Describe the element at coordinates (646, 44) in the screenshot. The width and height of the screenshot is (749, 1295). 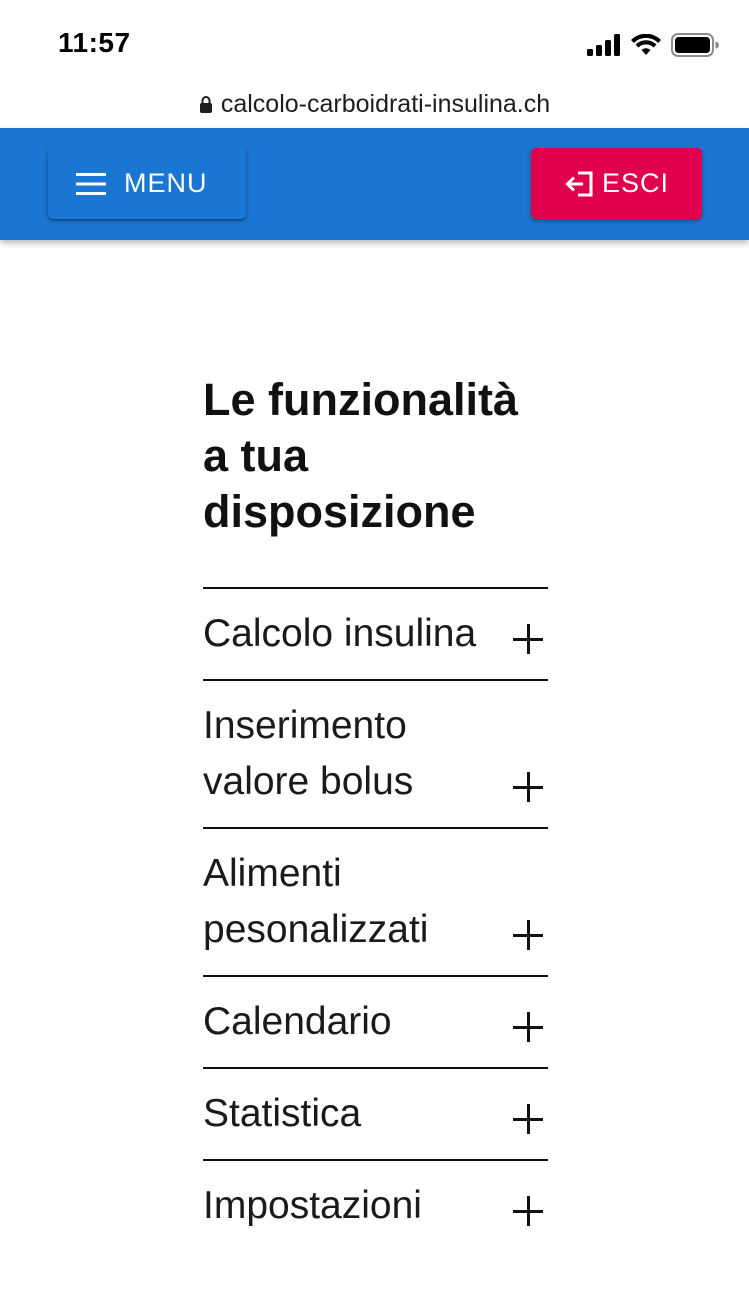
I see `wifi-icon` at that location.